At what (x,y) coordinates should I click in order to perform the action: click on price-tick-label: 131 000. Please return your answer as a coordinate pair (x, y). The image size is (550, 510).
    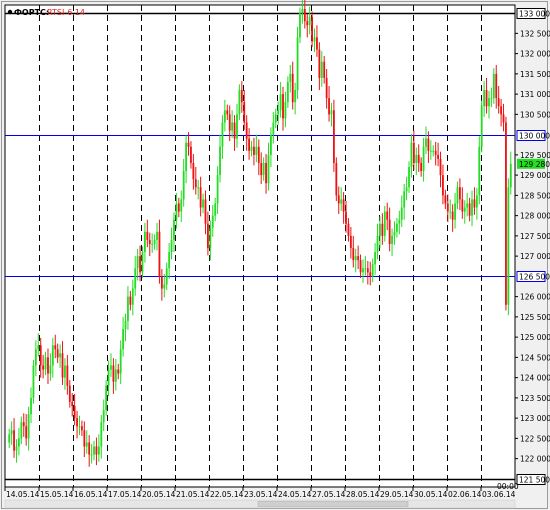
    Looking at the image, I should click on (535, 94).